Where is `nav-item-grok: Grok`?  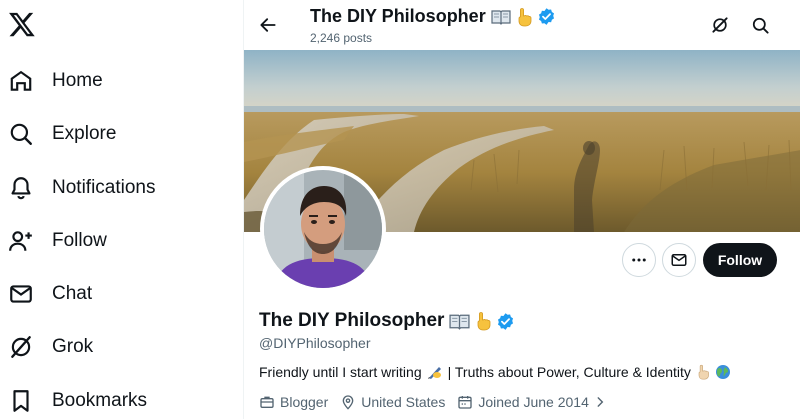 nav-item-grok: Grok is located at coordinates (118, 347).